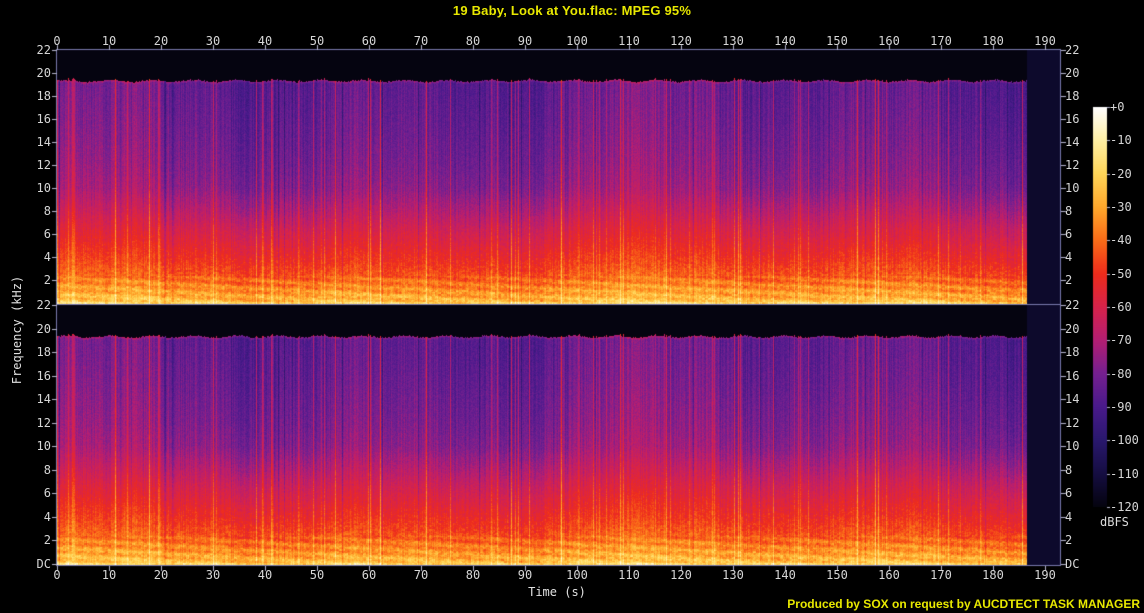  What do you see at coordinates (1121, 307) in the screenshot?
I see `colorbar-tick-label: -60` at bounding box center [1121, 307].